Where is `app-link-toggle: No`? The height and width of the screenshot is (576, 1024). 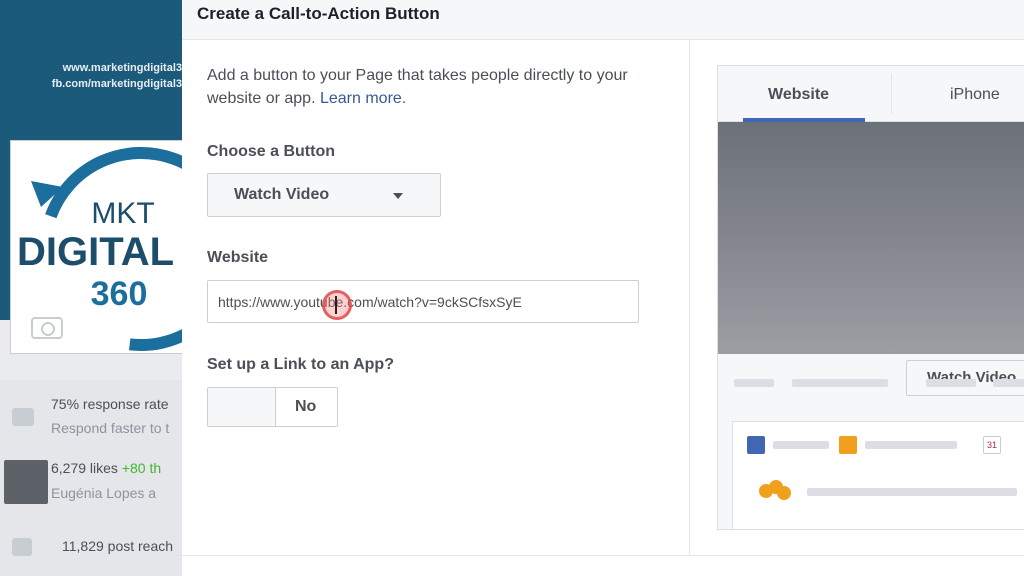 app-link-toggle: No is located at coordinates (272, 407).